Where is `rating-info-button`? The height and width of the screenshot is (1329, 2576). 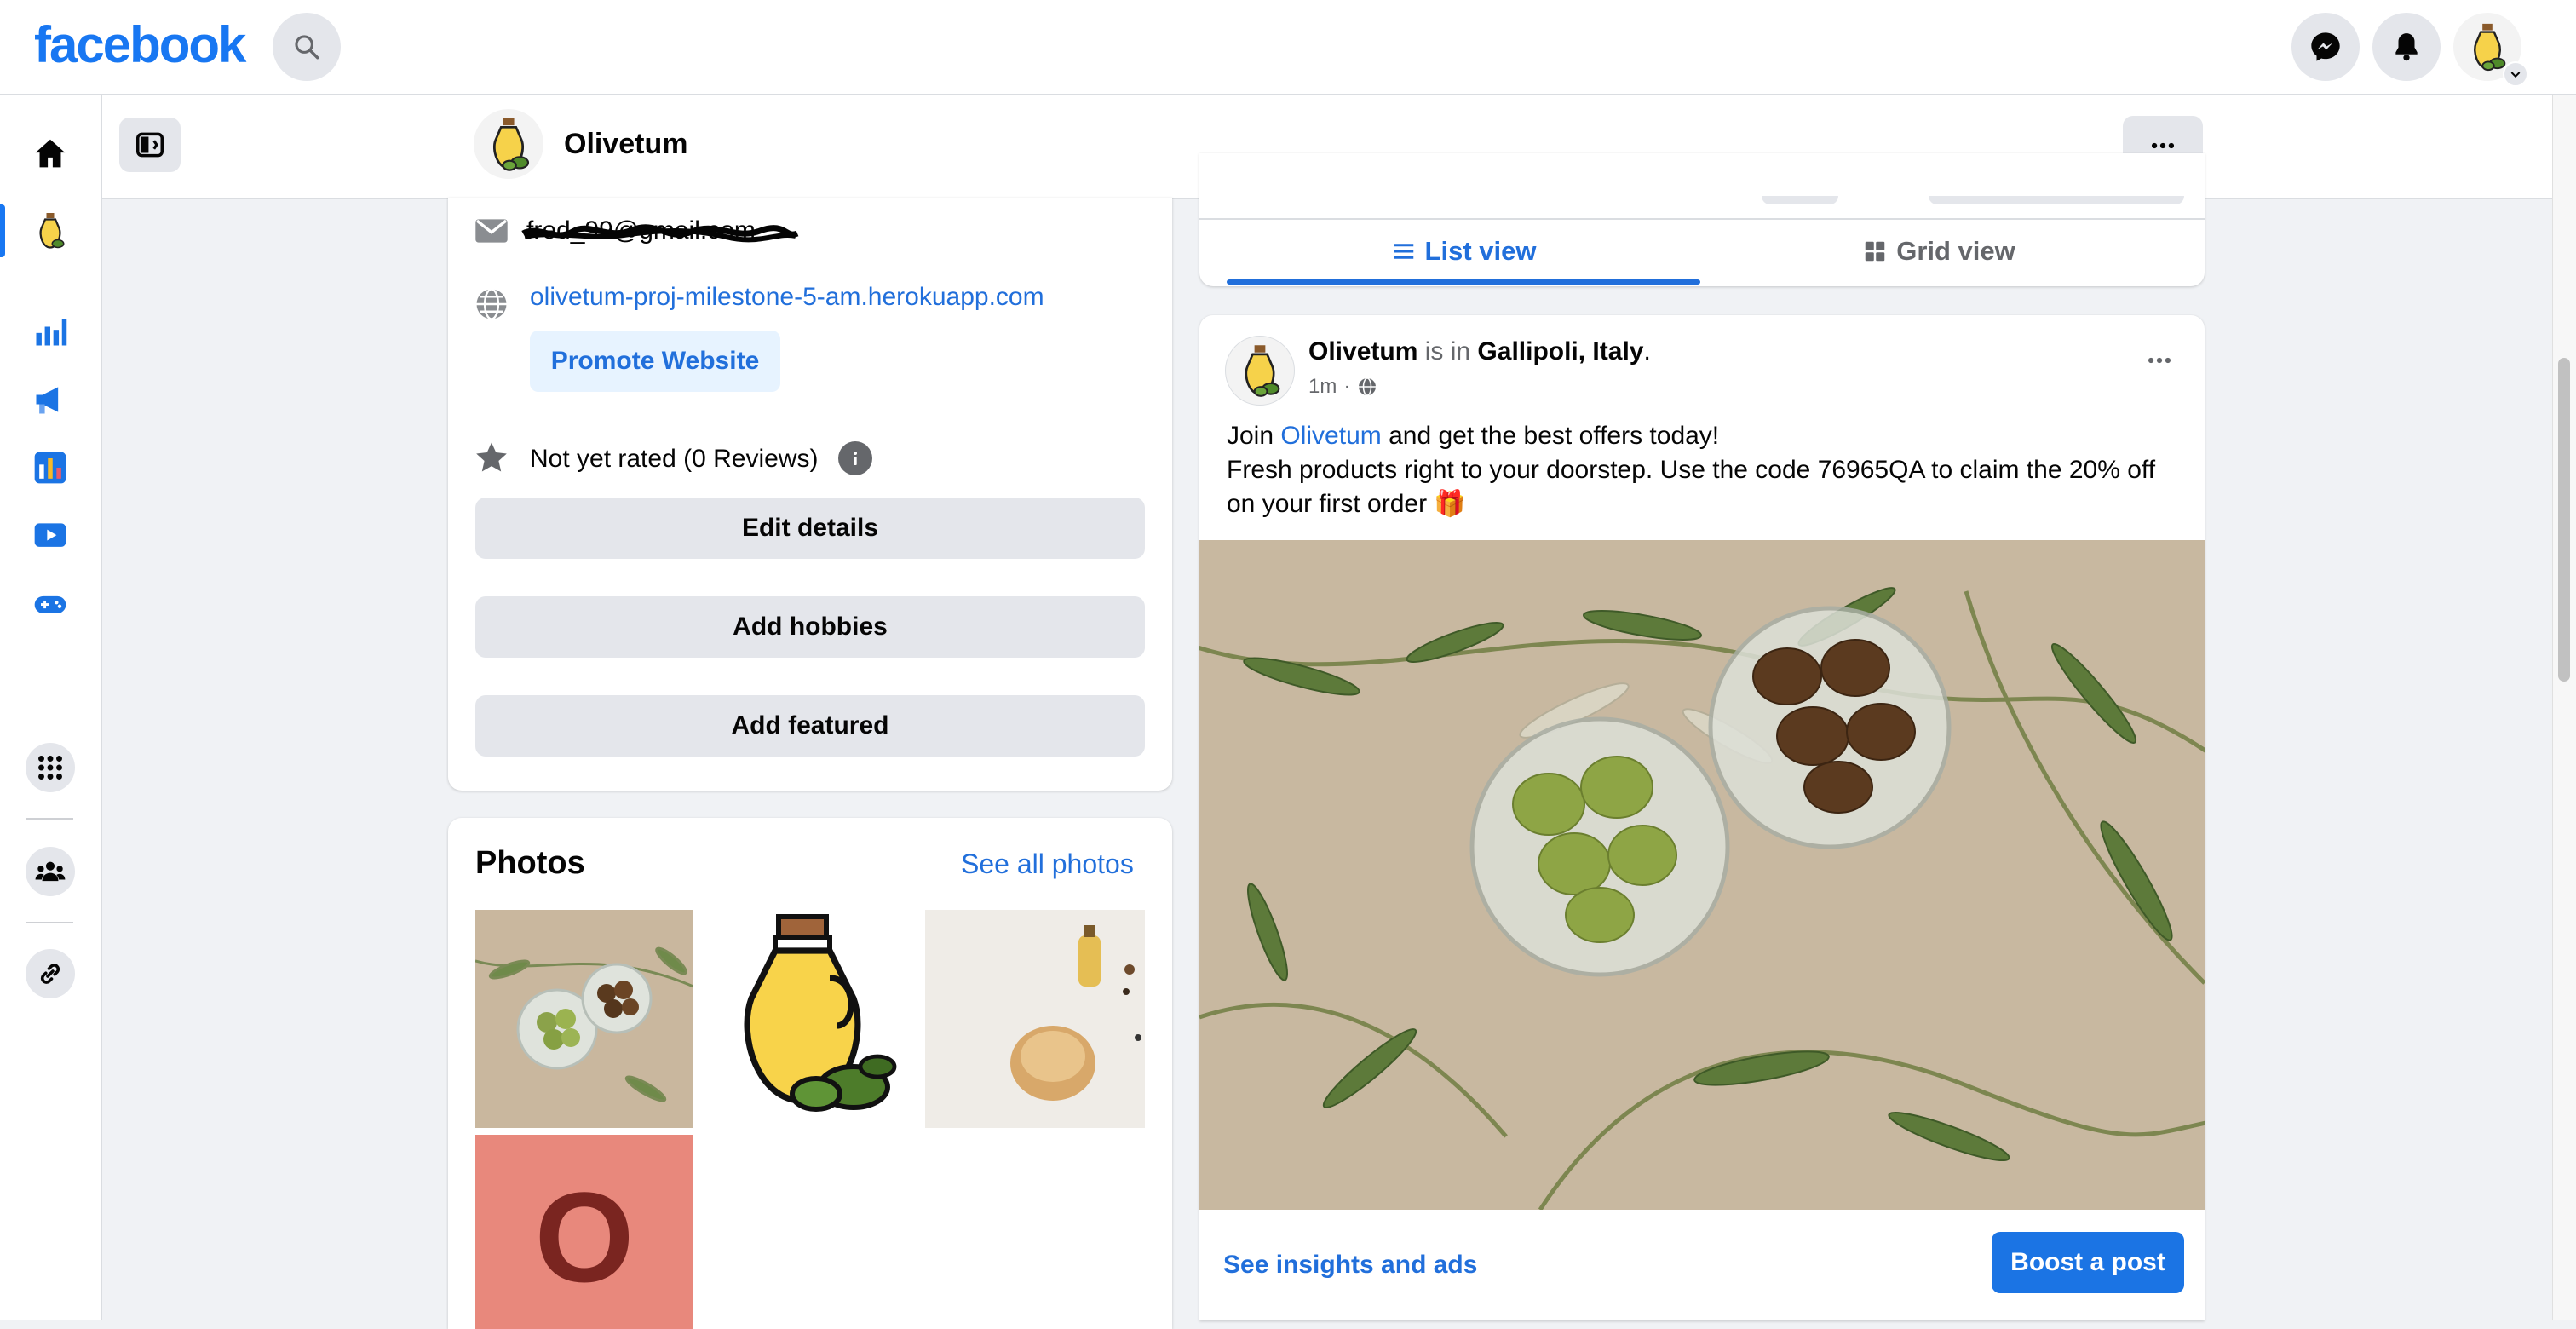 rating-info-button is located at coordinates (855, 458).